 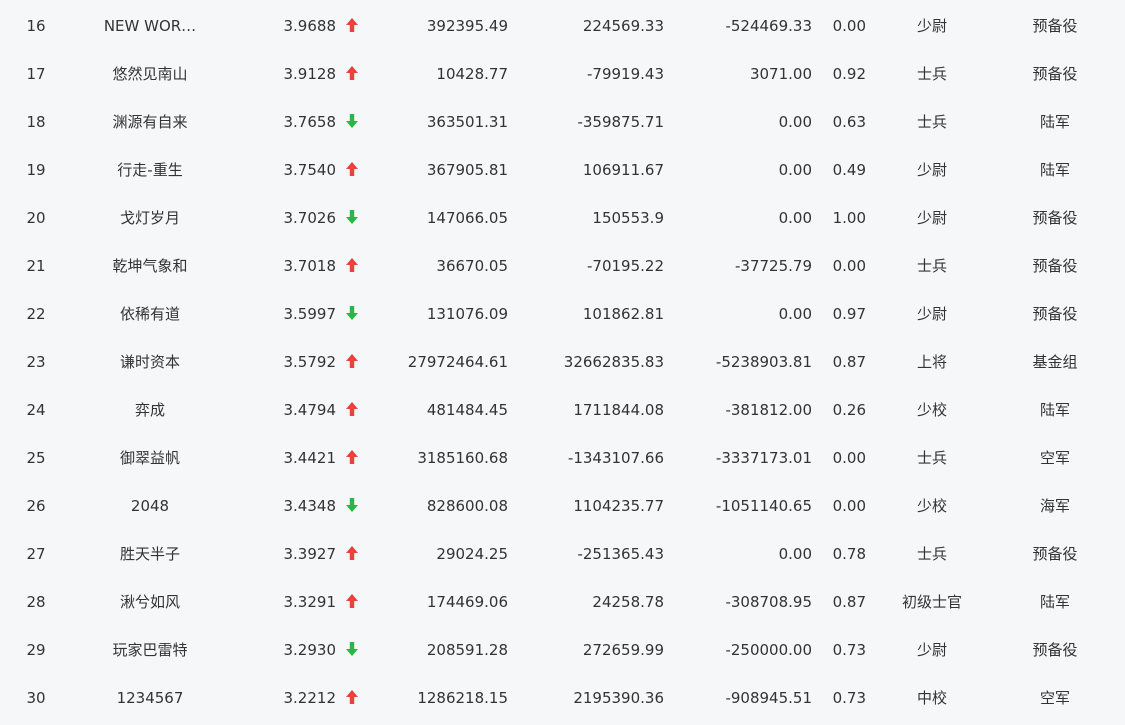 What do you see at coordinates (149, 218) in the screenshot?
I see `name-cell: 戈灯岁月` at bounding box center [149, 218].